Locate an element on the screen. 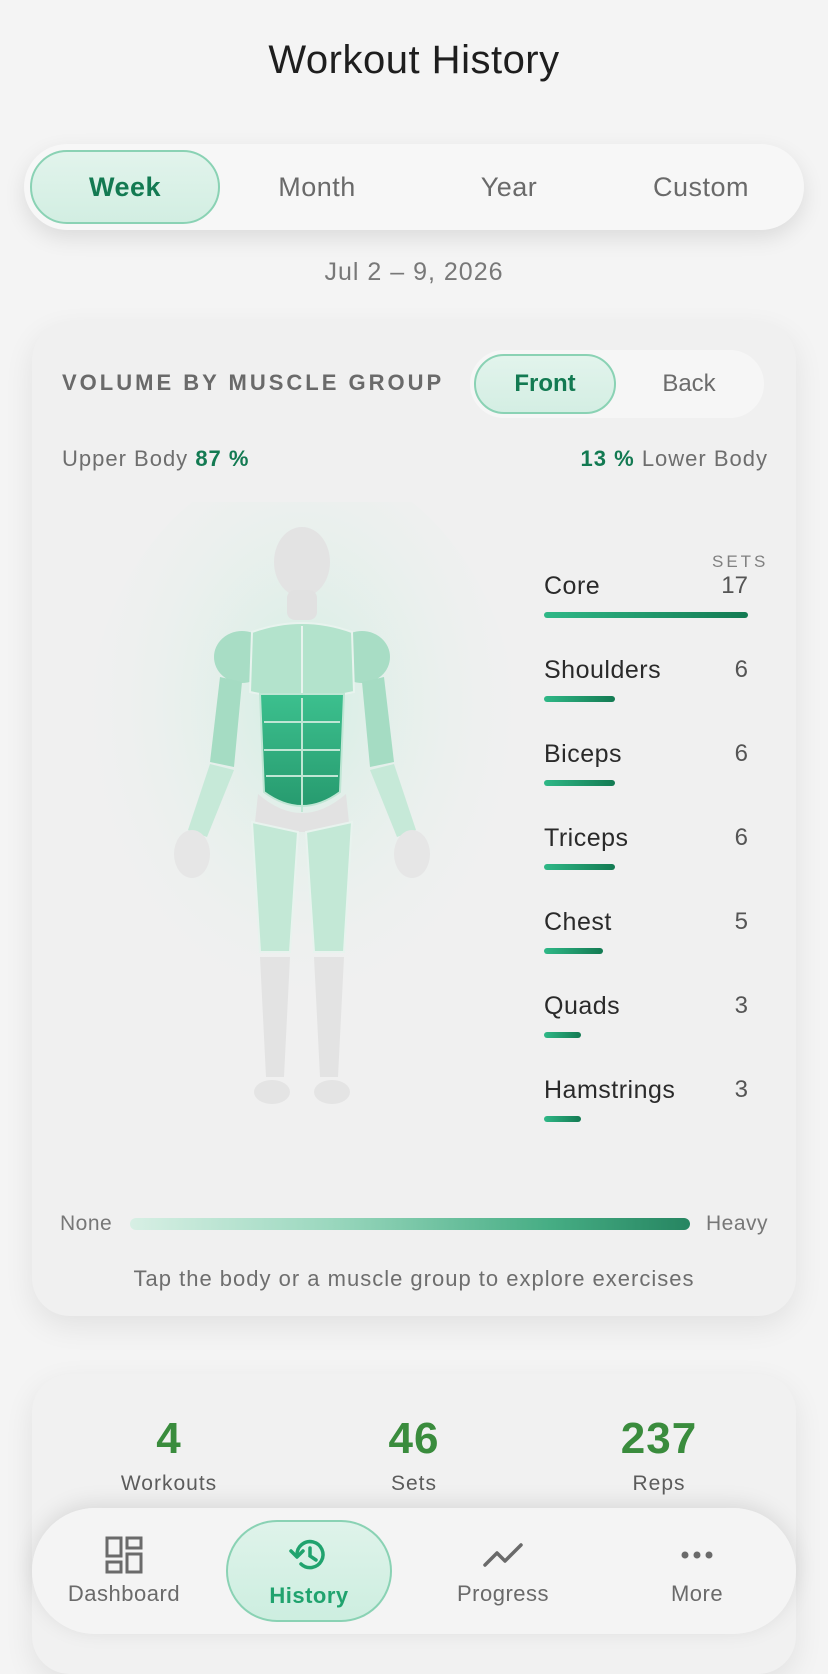 This screenshot has height=1674, width=828. muscle-group-name: Quads is located at coordinates (582, 1006).